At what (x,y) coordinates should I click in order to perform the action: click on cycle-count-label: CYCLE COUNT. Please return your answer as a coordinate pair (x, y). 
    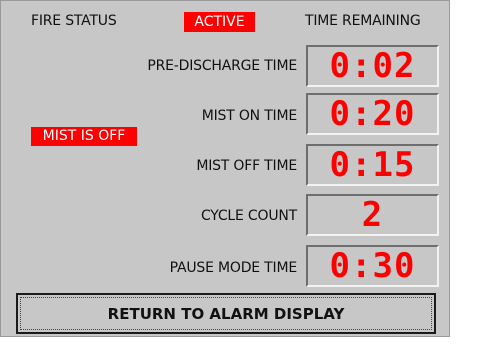
    Looking at the image, I should click on (248, 216).